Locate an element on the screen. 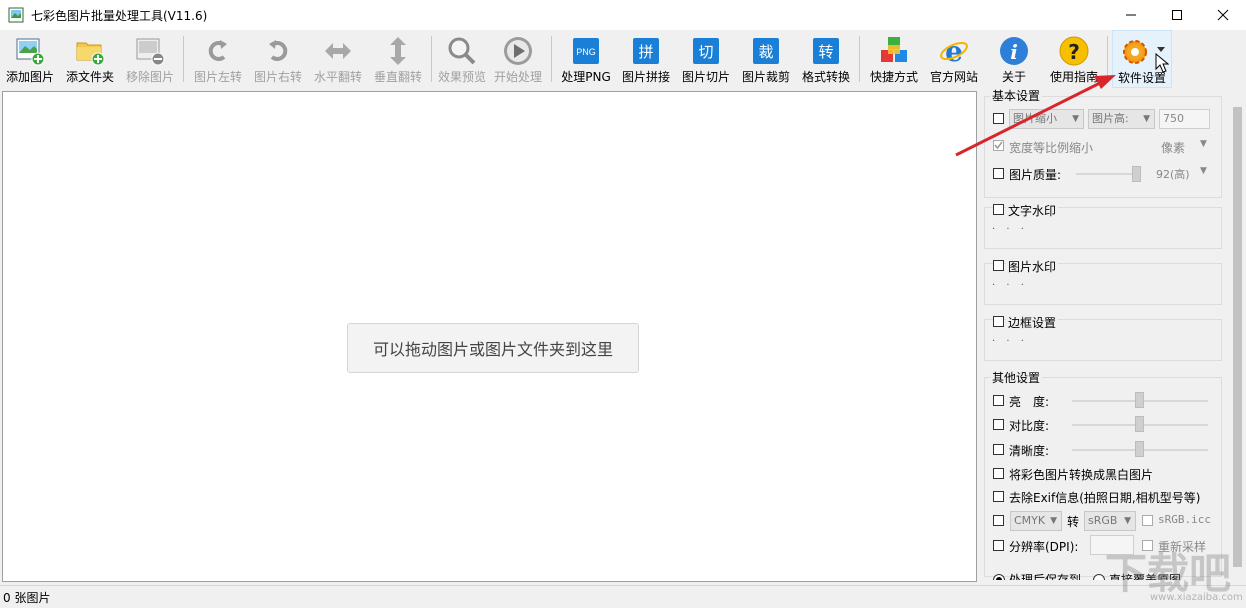  close-button is located at coordinates (1223, 15).